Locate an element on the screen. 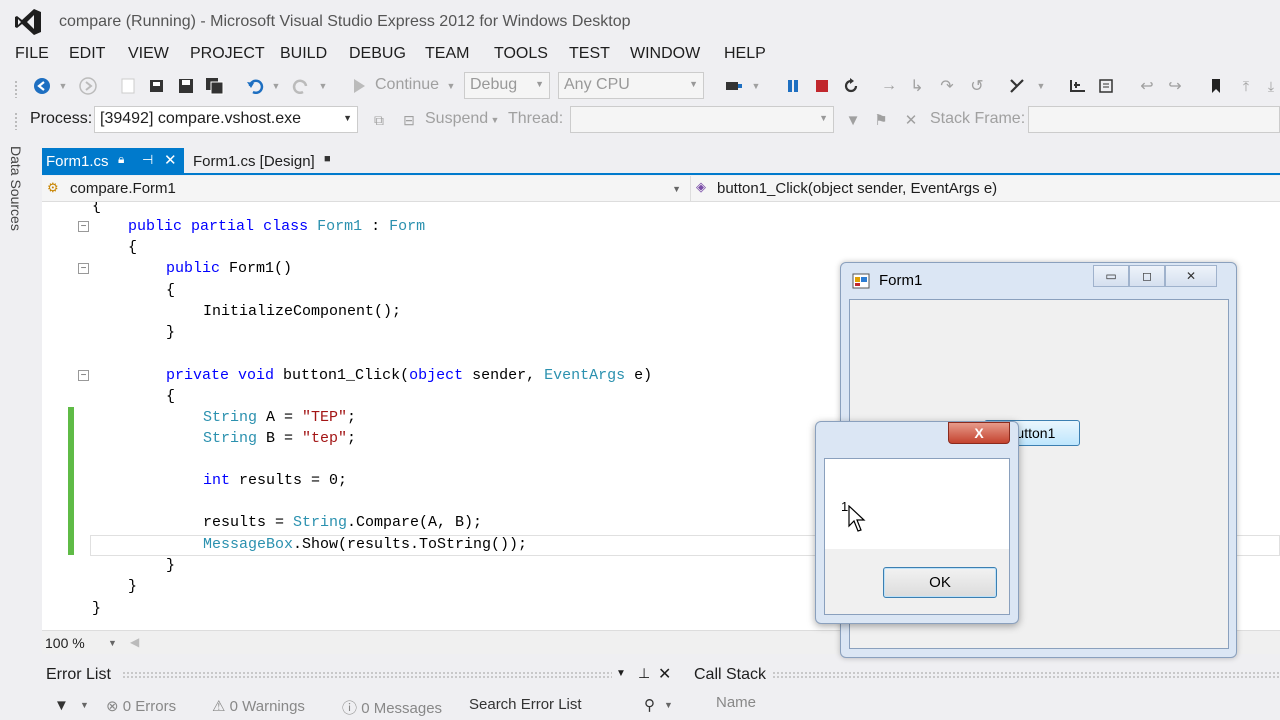 Image resolution: width=1280 pixels, height=720 pixels. tab-form1-cs: Form1.cs 🔒︎ ⊣ ✕ is located at coordinates (113, 161).